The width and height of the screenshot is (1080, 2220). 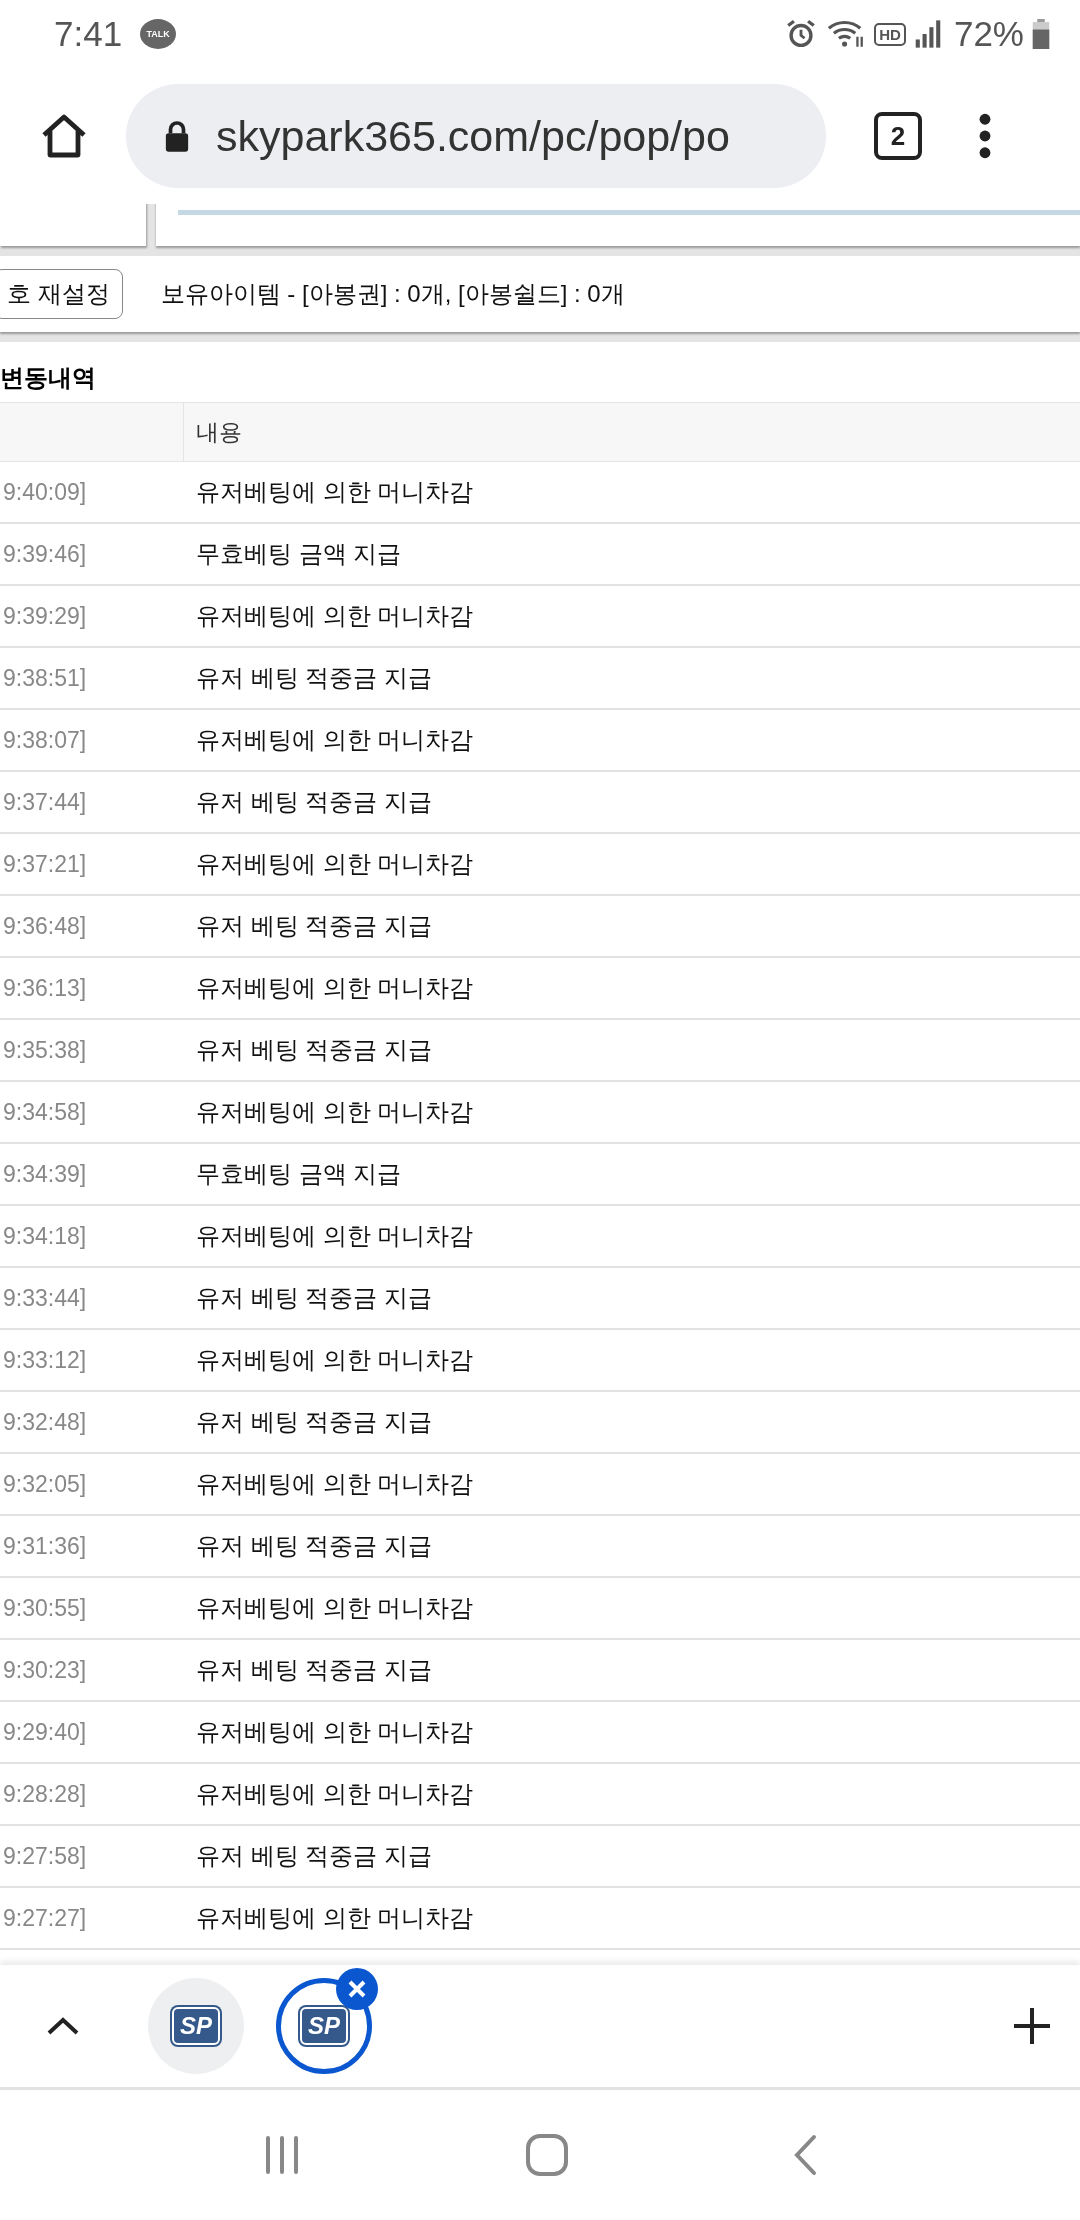 What do you see at coordinates (473, 136) in the screenshot?
I see `url-text: skypark365.com/pc/pop/po` at bounding box center [473, 136].